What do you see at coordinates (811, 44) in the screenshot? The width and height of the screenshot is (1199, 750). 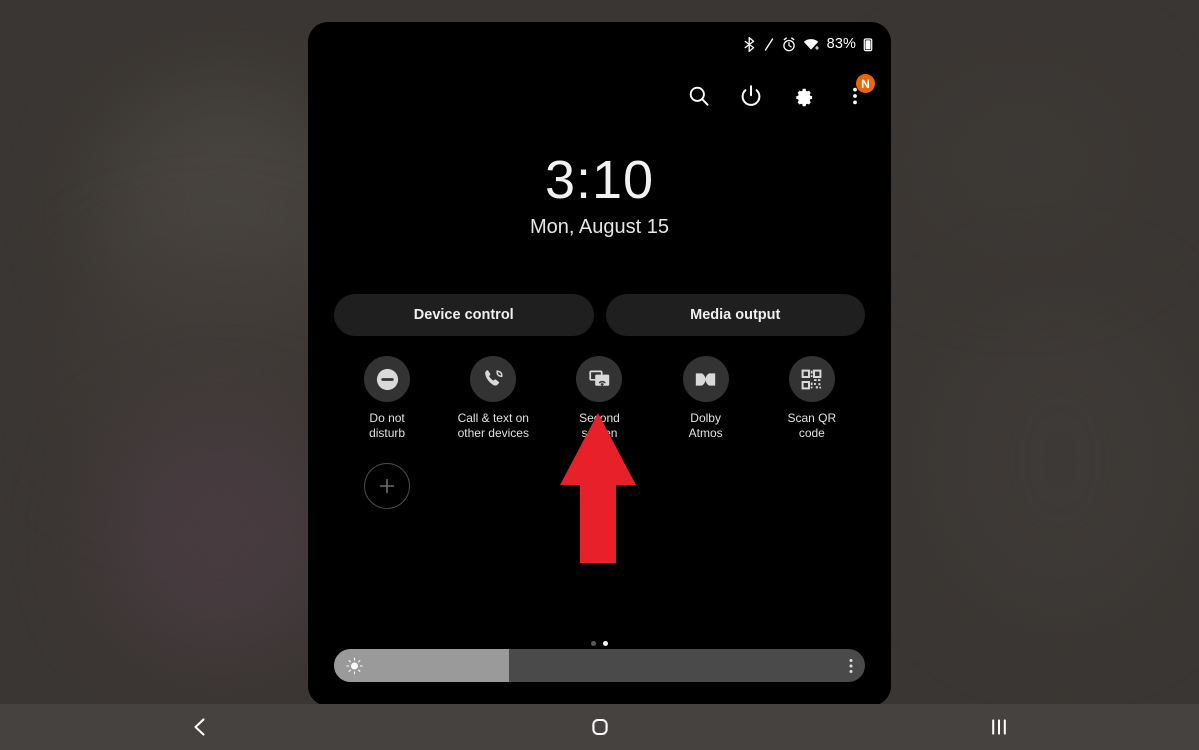 I see `wifi-icon` at bounding box center [811, 44].